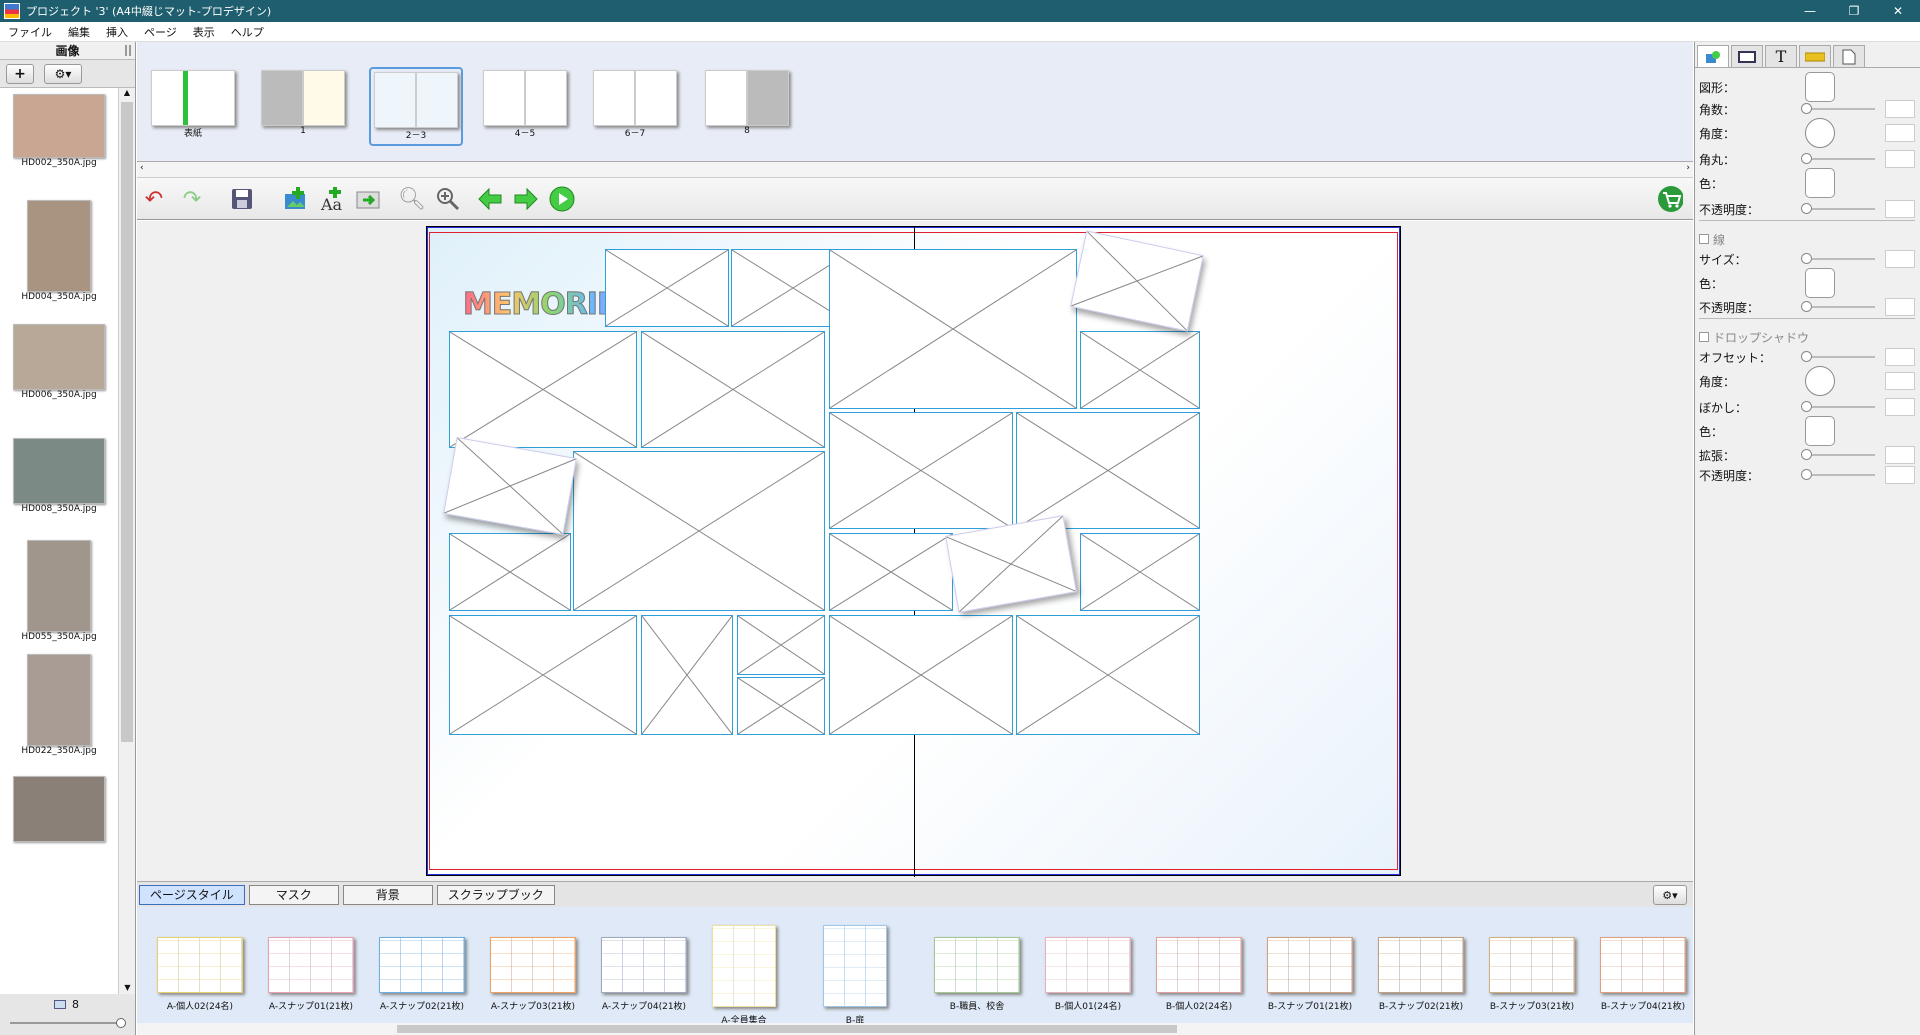 The height and width of the screenshot is (1035, 1920). What do you see at coordinates (20, 73) in the screenshot?
I see `add-image-button: +` at bounding box center [20, 73].